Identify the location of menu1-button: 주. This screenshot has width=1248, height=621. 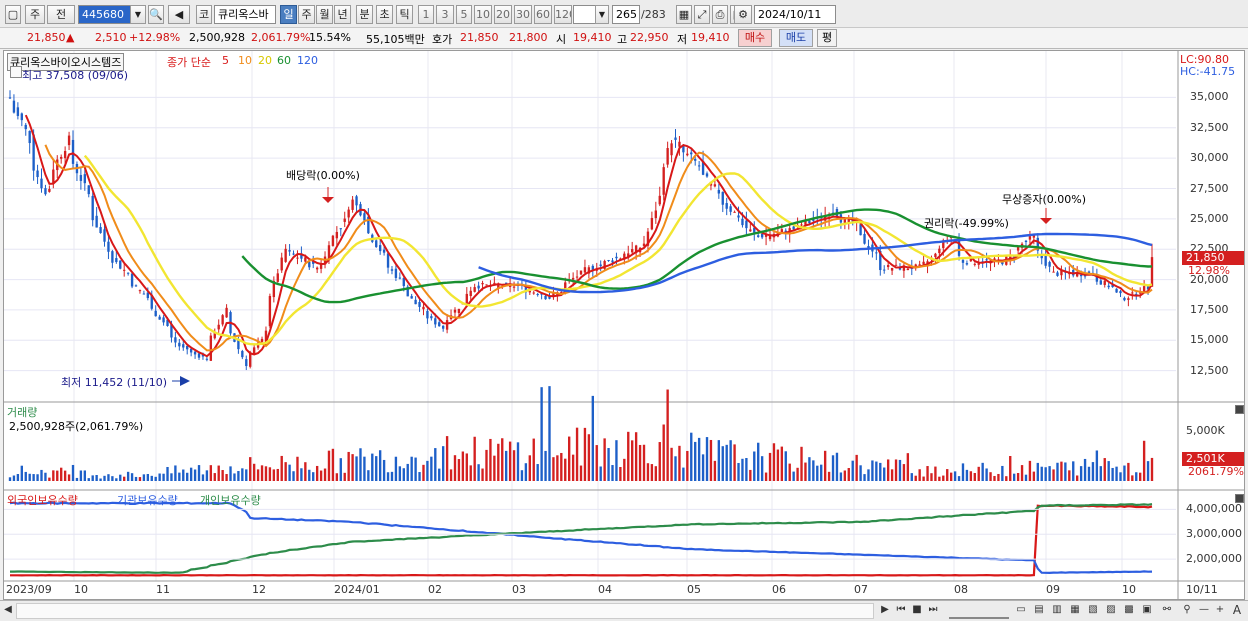
(35, 14).